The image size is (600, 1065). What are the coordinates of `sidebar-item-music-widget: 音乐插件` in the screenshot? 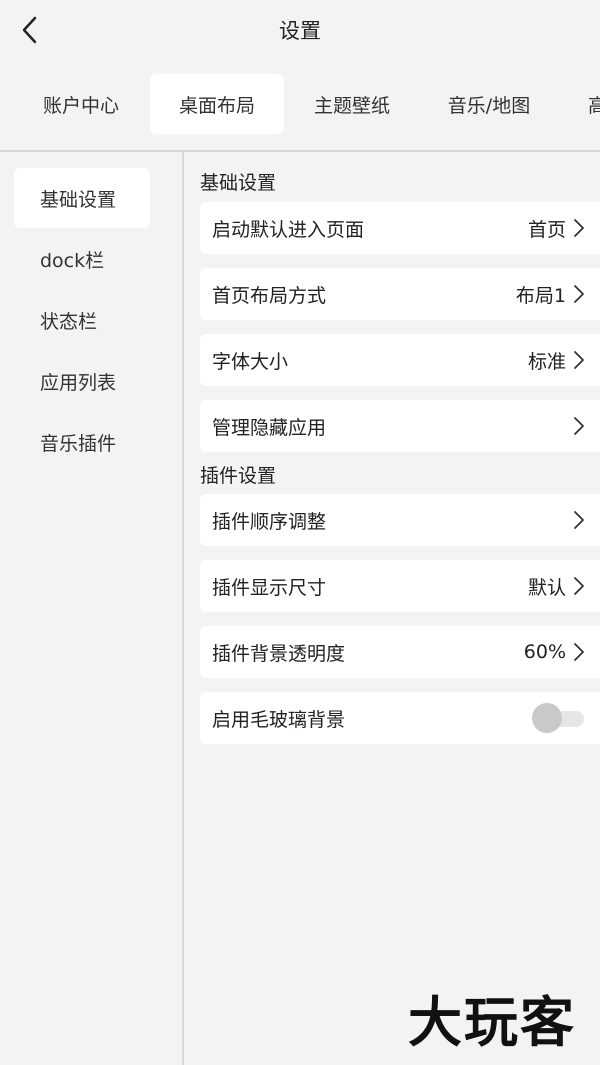 It's located at (82, 442).